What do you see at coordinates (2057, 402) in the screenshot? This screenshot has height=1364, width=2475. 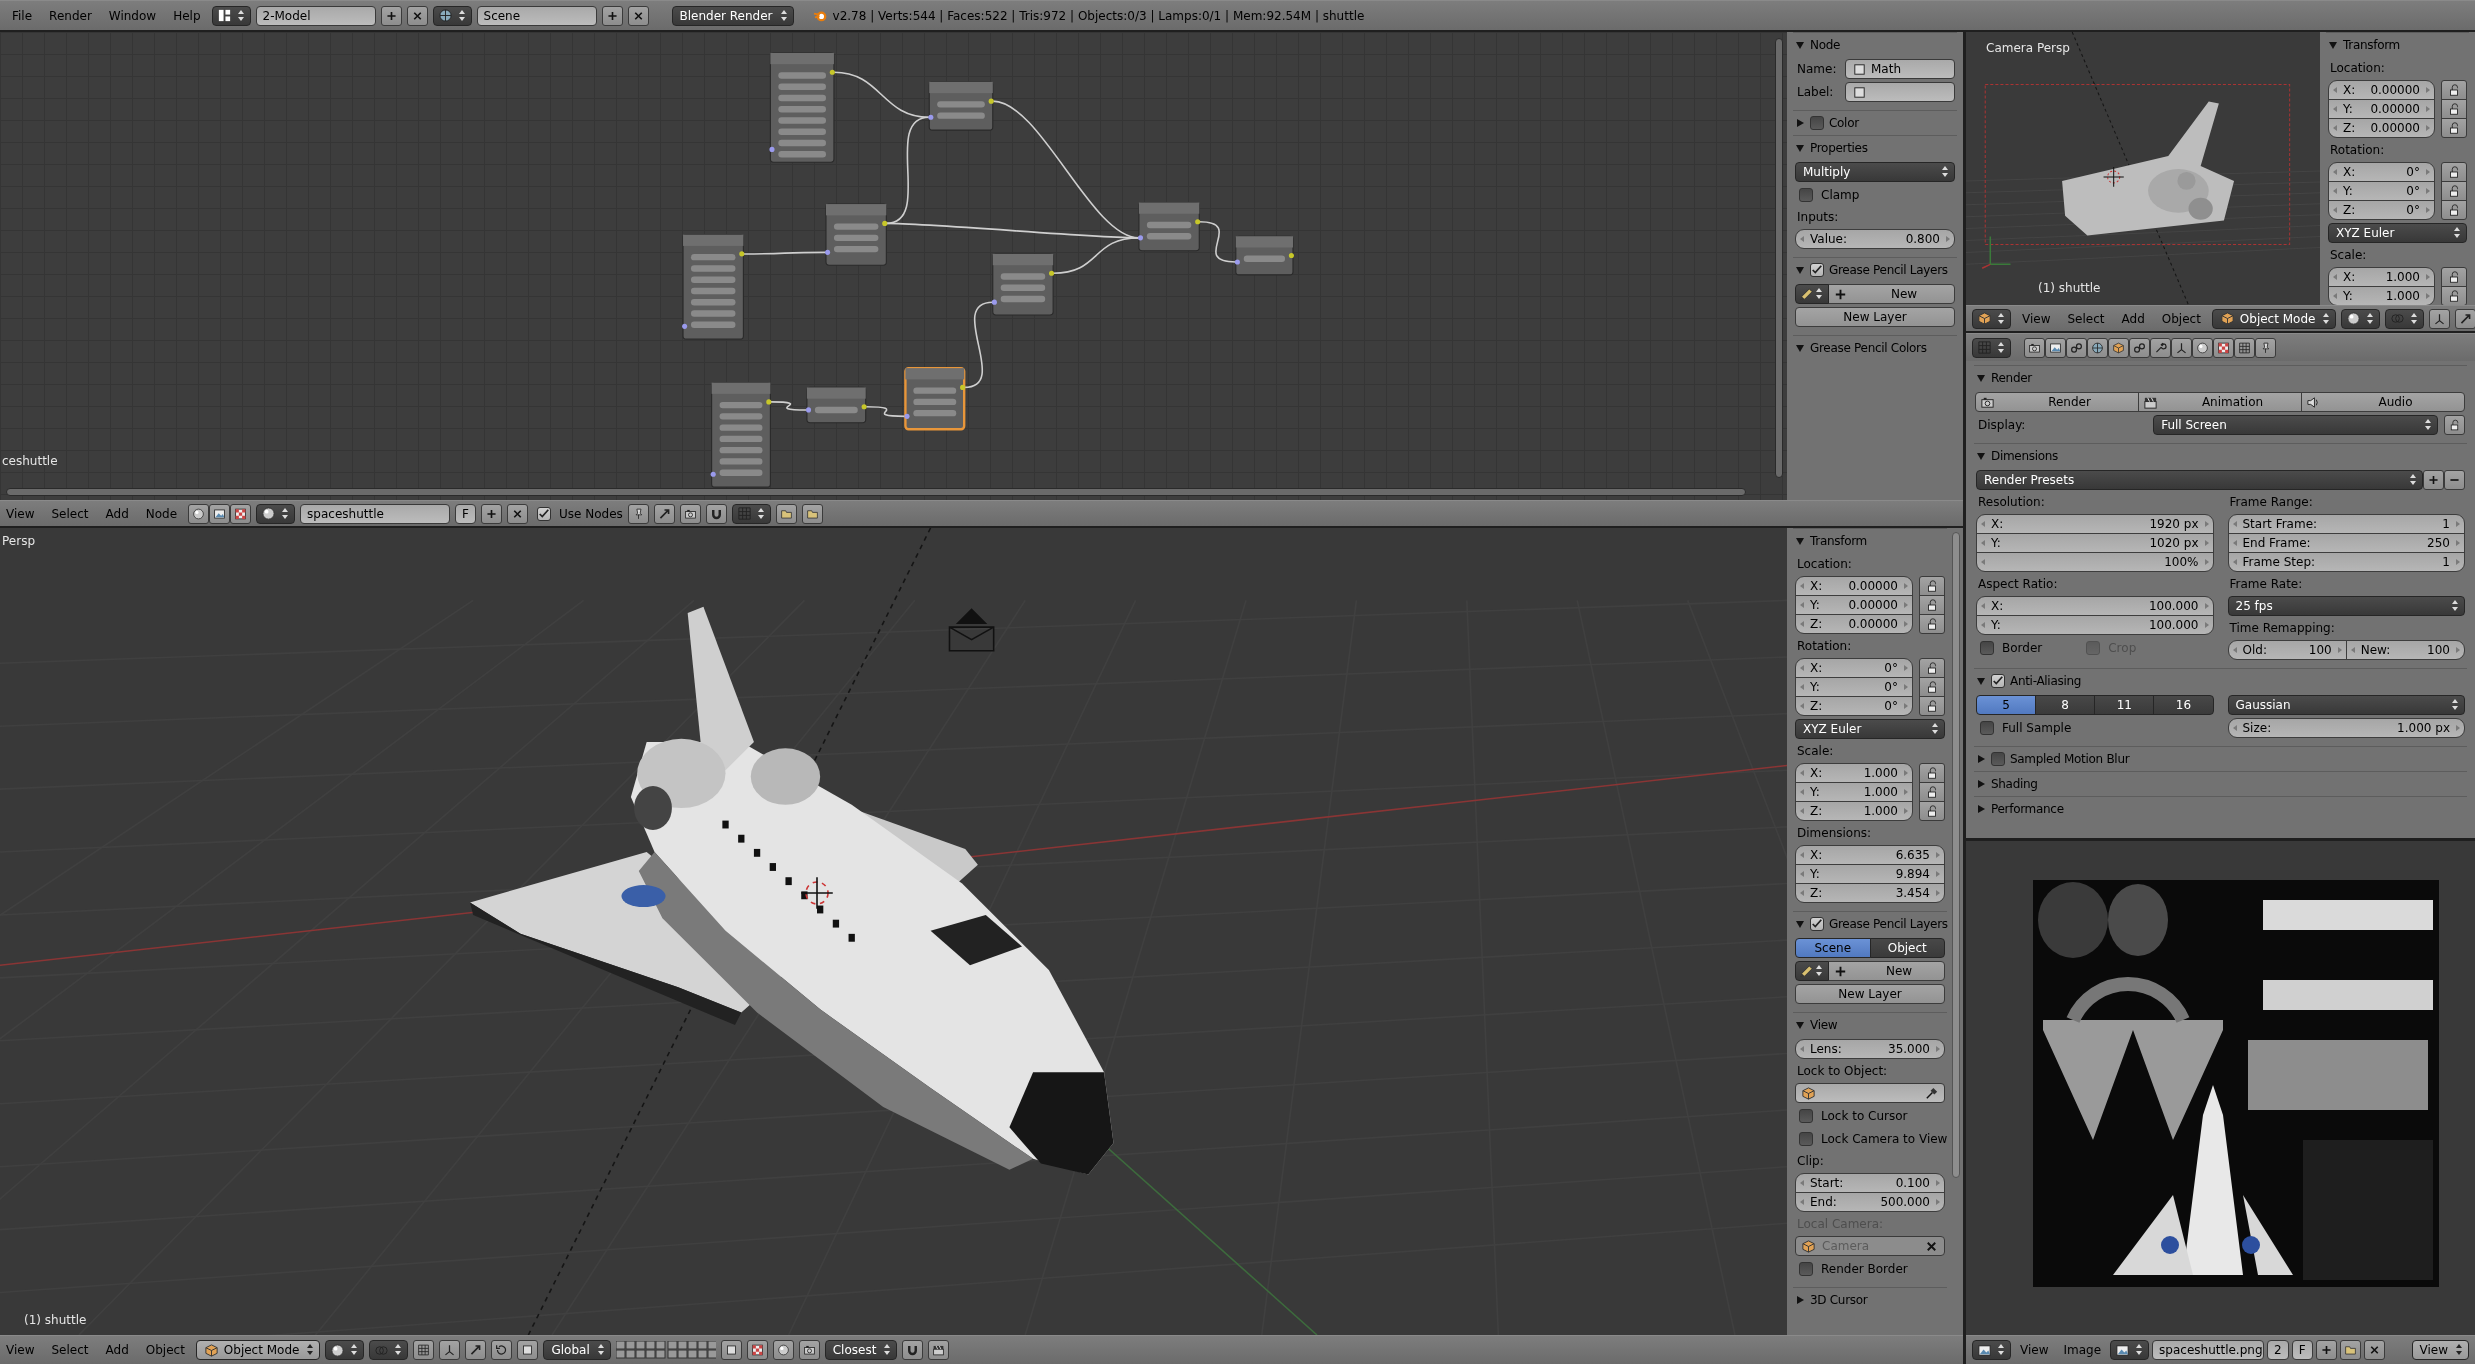 I see `action-button: Render` at bounding box center [2057, 402].